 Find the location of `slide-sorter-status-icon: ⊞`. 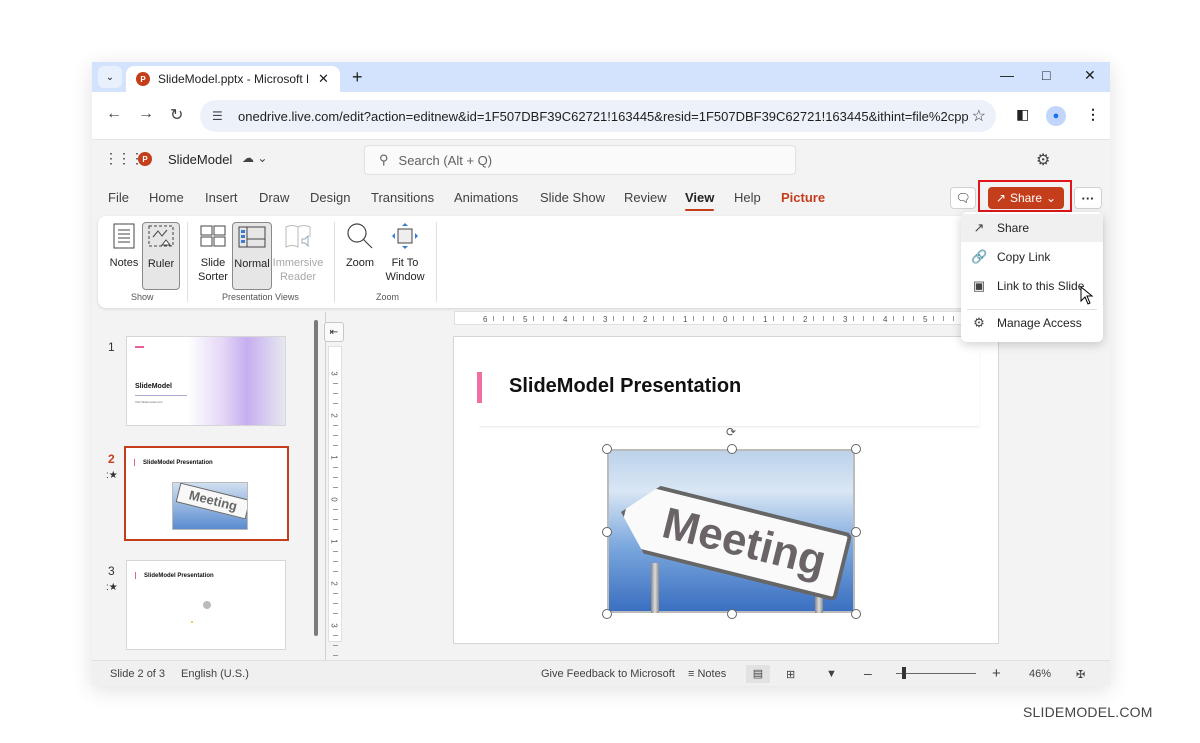

slide-sorter-status-icon: ⊞ is located at coordinates (790, 674).